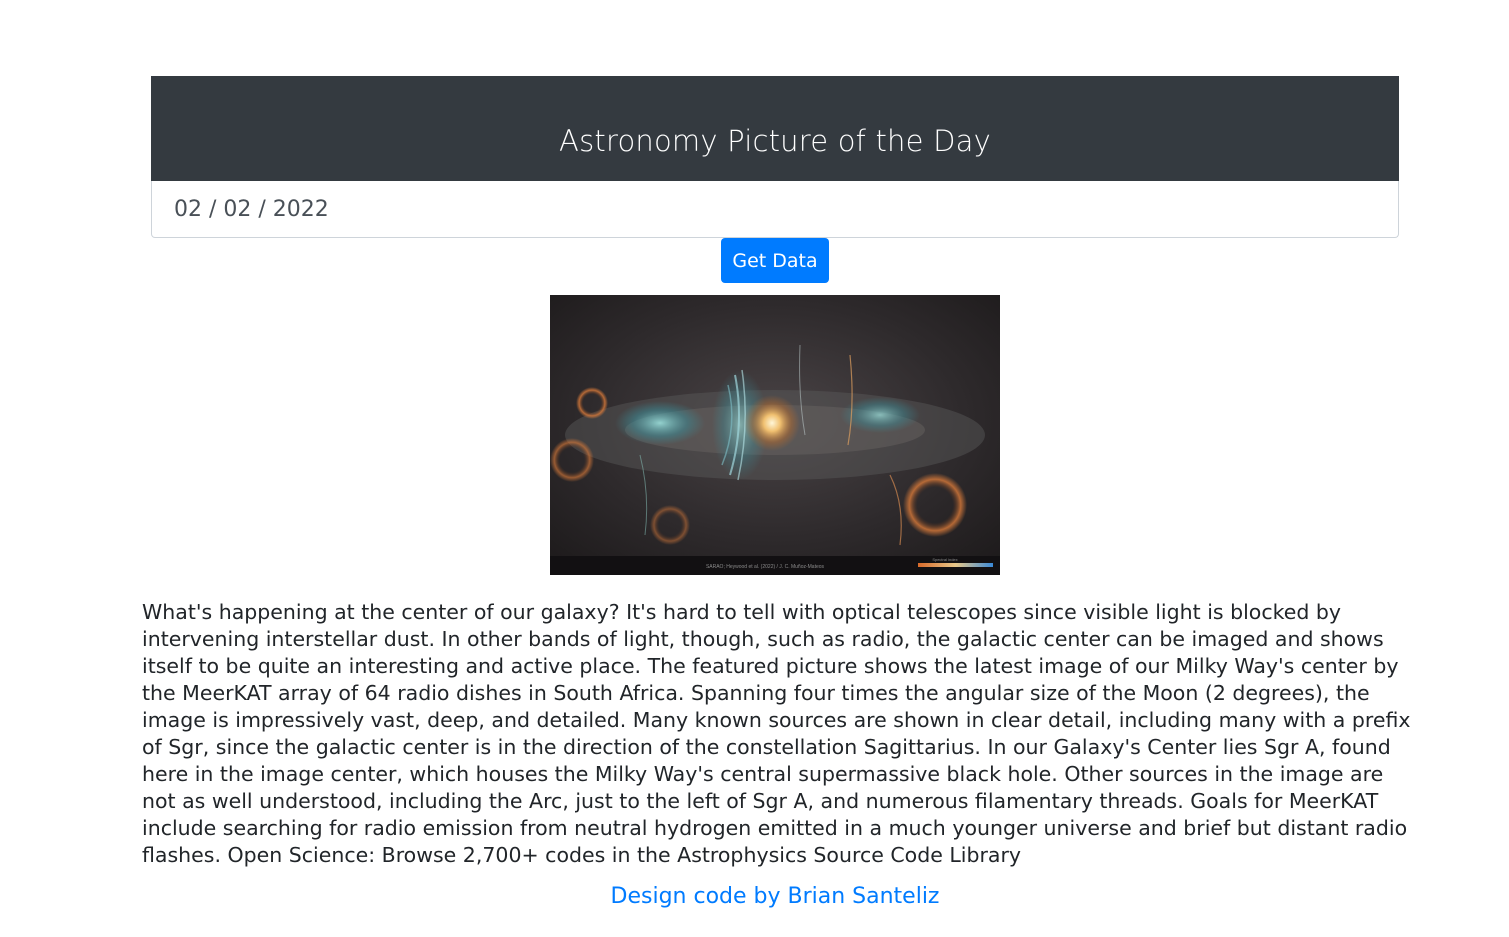 The height and width of the screenshot is (937, 1509). What do you see at coordinates (592, 403) in the screenshot?
I see `supernova-remnant-left` at bounding box center [592, 403].